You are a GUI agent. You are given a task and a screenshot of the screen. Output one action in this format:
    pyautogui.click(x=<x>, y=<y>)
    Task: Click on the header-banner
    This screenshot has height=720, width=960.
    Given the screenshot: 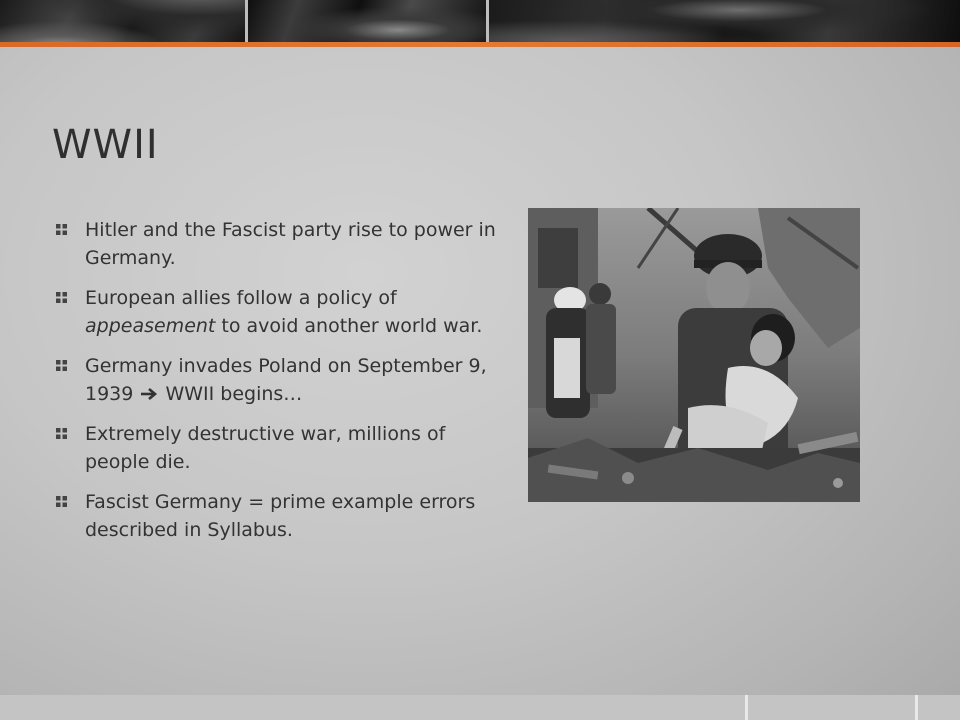 What is the action you would take?
    pyautogui.click(x=480, y=21)
    